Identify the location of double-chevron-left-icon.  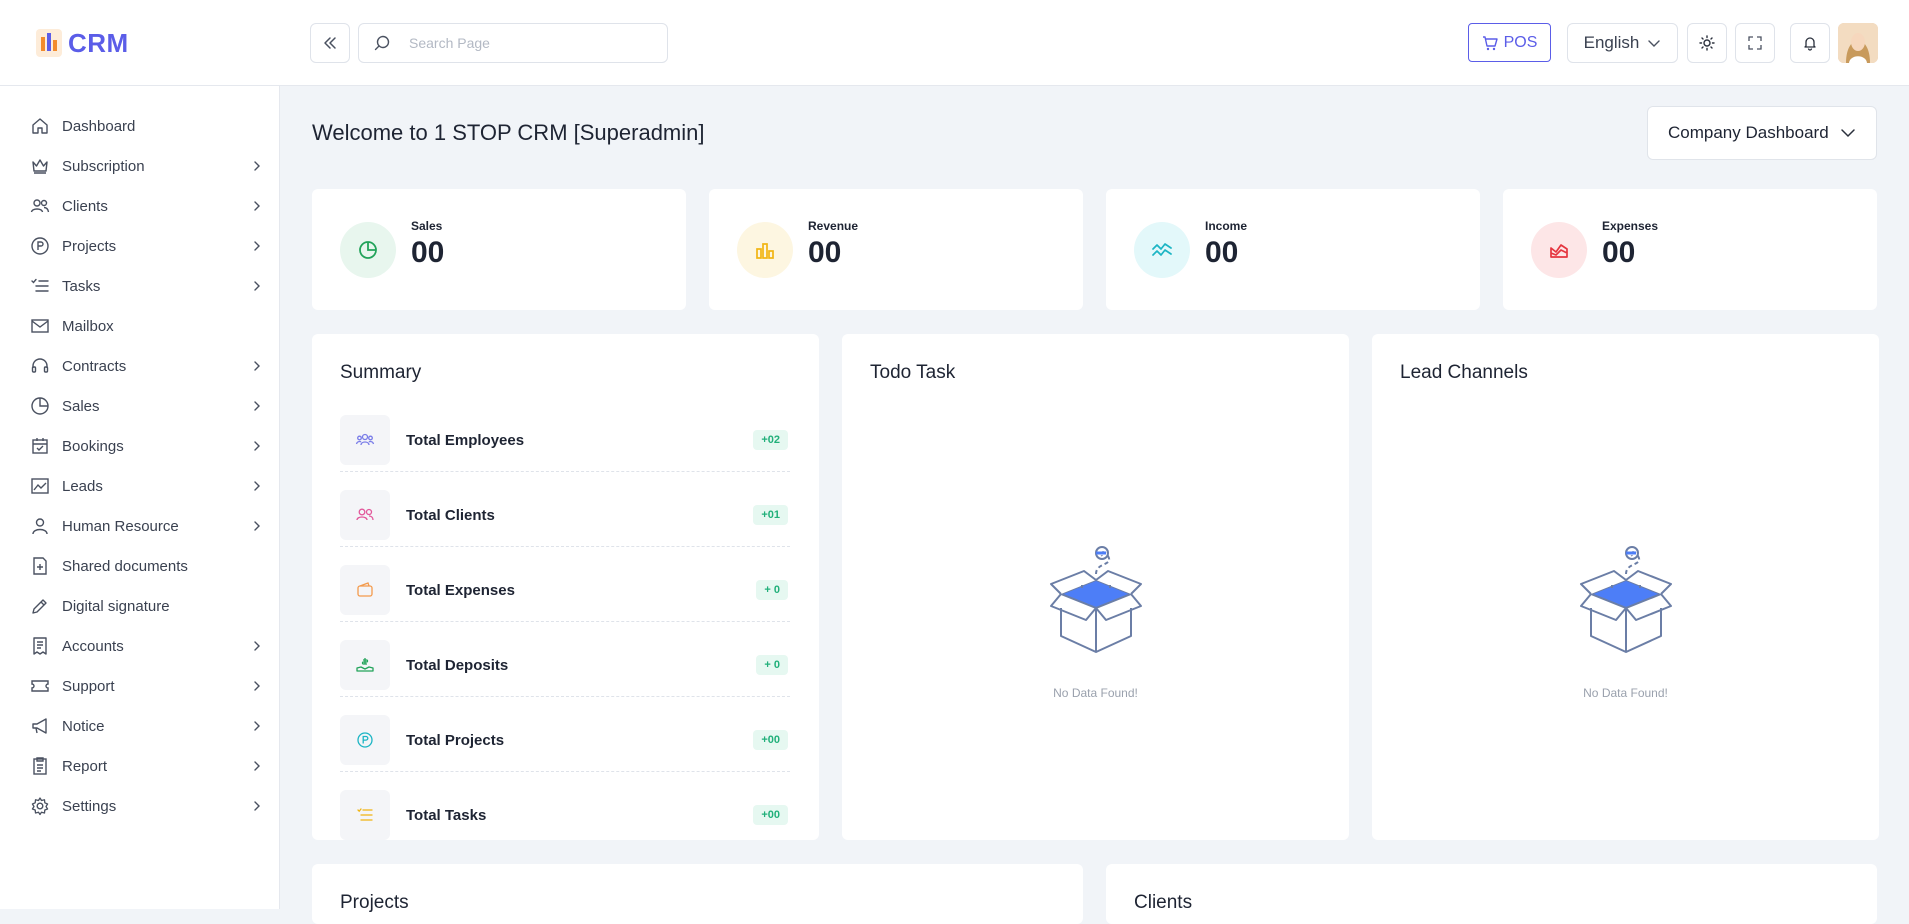
(330, 43).